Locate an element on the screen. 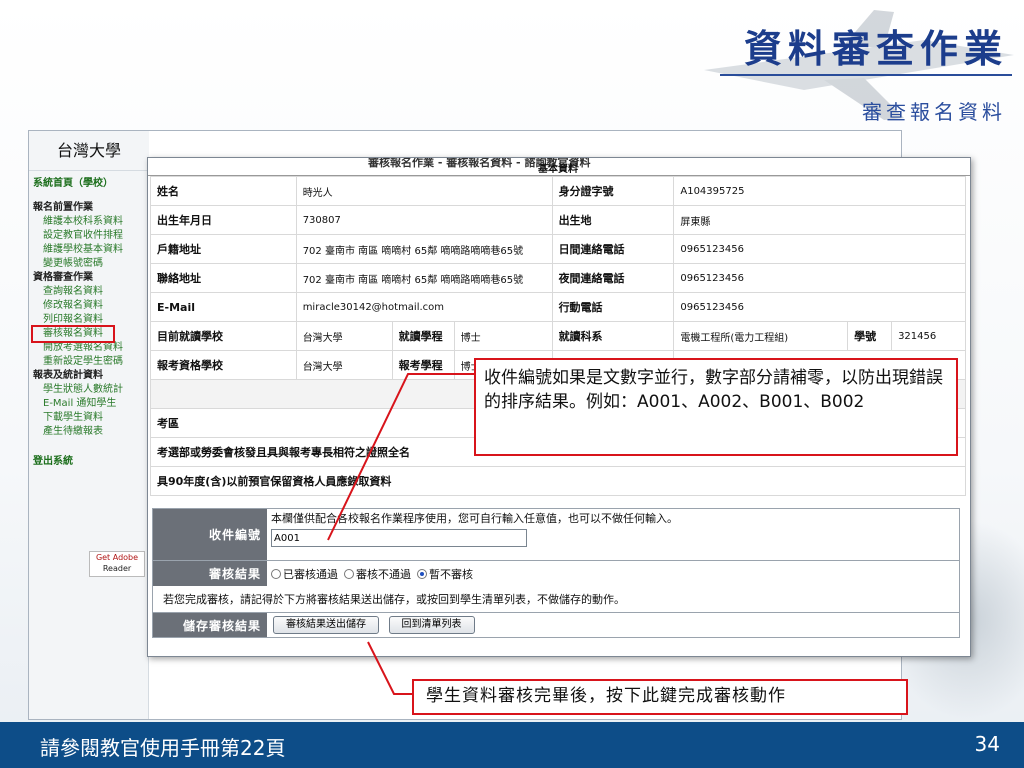  radio-approved: 已審核通過 is located at coordinates (304, 574).